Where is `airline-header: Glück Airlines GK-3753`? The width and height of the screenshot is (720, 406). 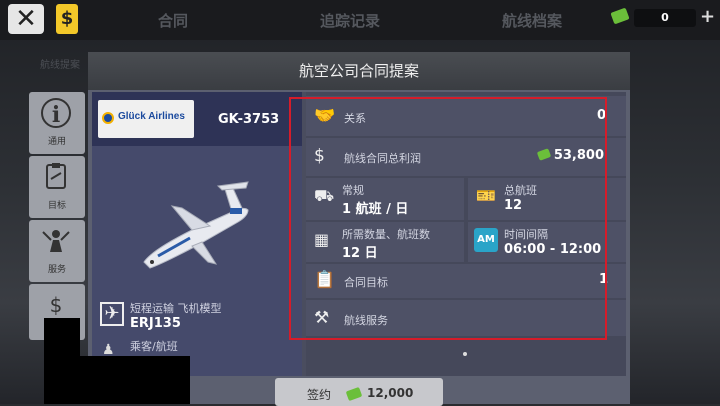 airline-header: Glück Airlines GK-3753 is located at coordinates (197, 119).